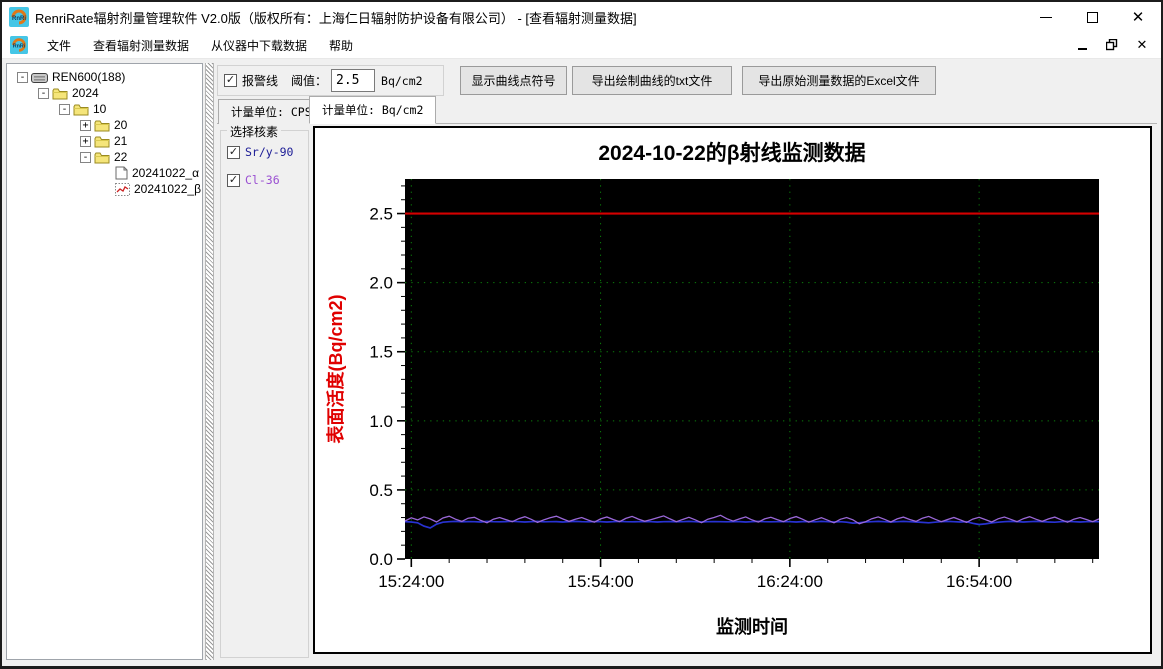 This screenshot has width=1163, height=669. Describe the element at coordinates (122, 189) in the screenshot. I see `chart-icon` at that location.